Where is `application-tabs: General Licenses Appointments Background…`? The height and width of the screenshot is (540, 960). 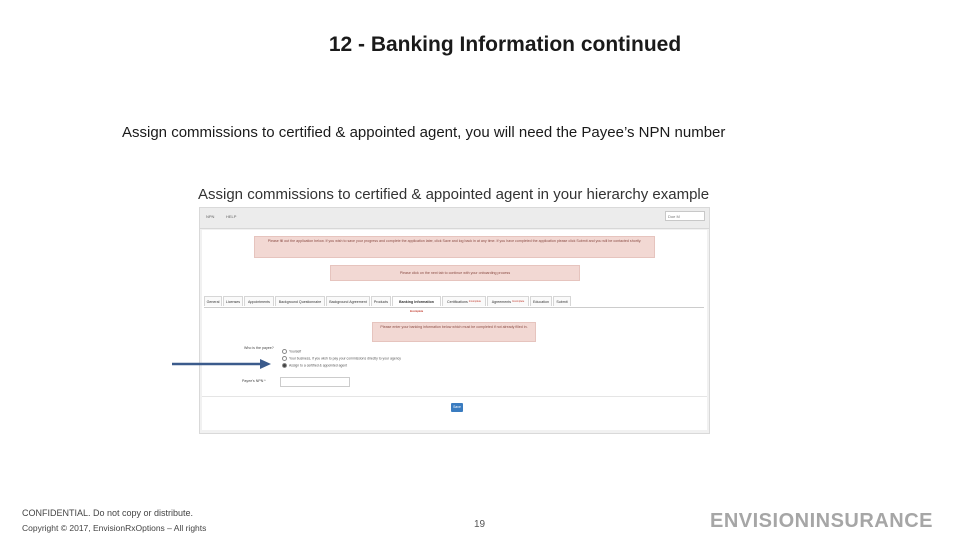 application-tabs: General Licenses Appointments Background… is located at coordinates (454, 304).